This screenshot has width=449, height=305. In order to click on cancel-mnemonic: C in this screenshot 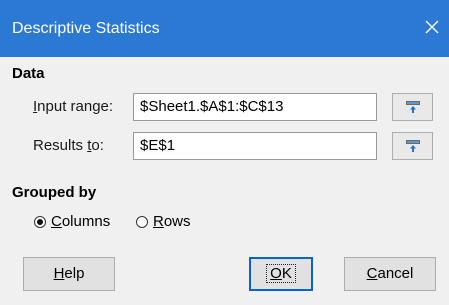, I will do `click(372, 273)`.